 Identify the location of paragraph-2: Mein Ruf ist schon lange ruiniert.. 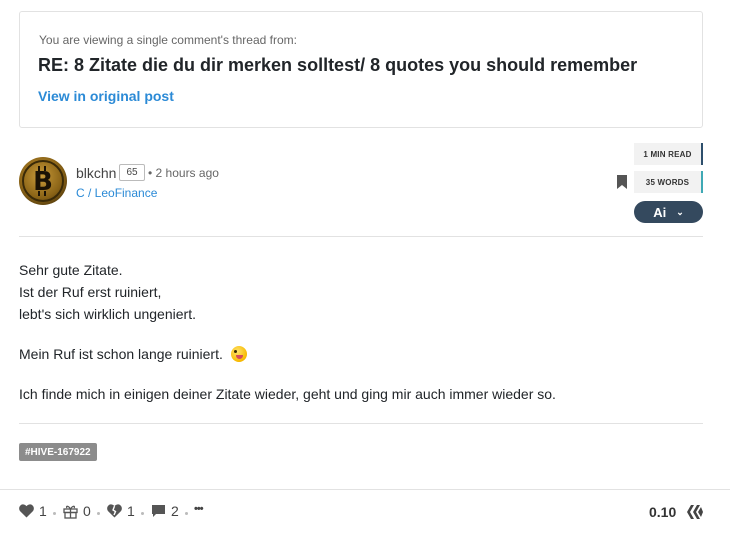
(361, 354).